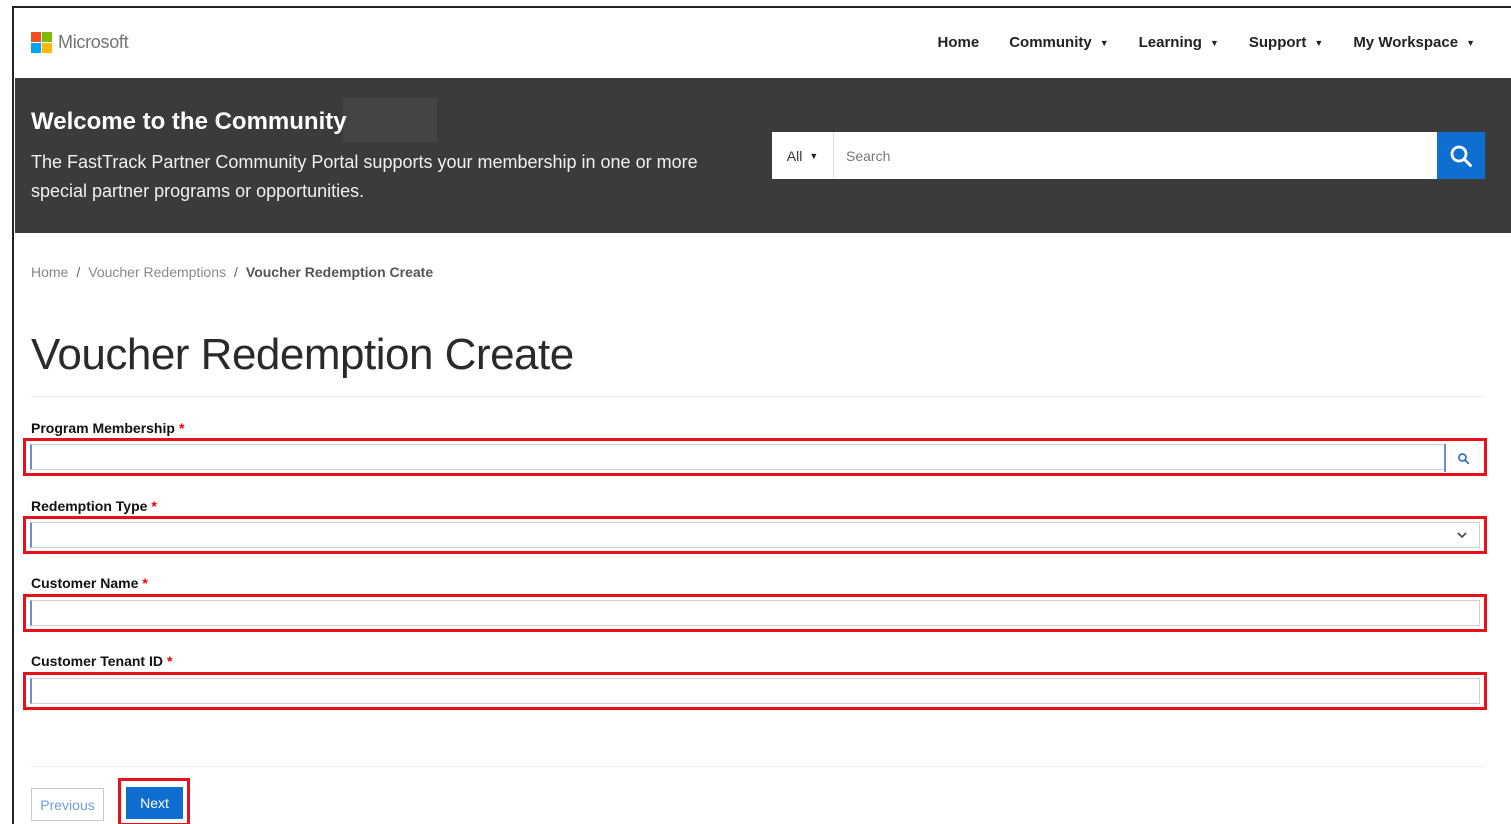 The width and height of the screenshot is (1511, 824). I want to click on nav-item-label: Community, so click(1050, 42).